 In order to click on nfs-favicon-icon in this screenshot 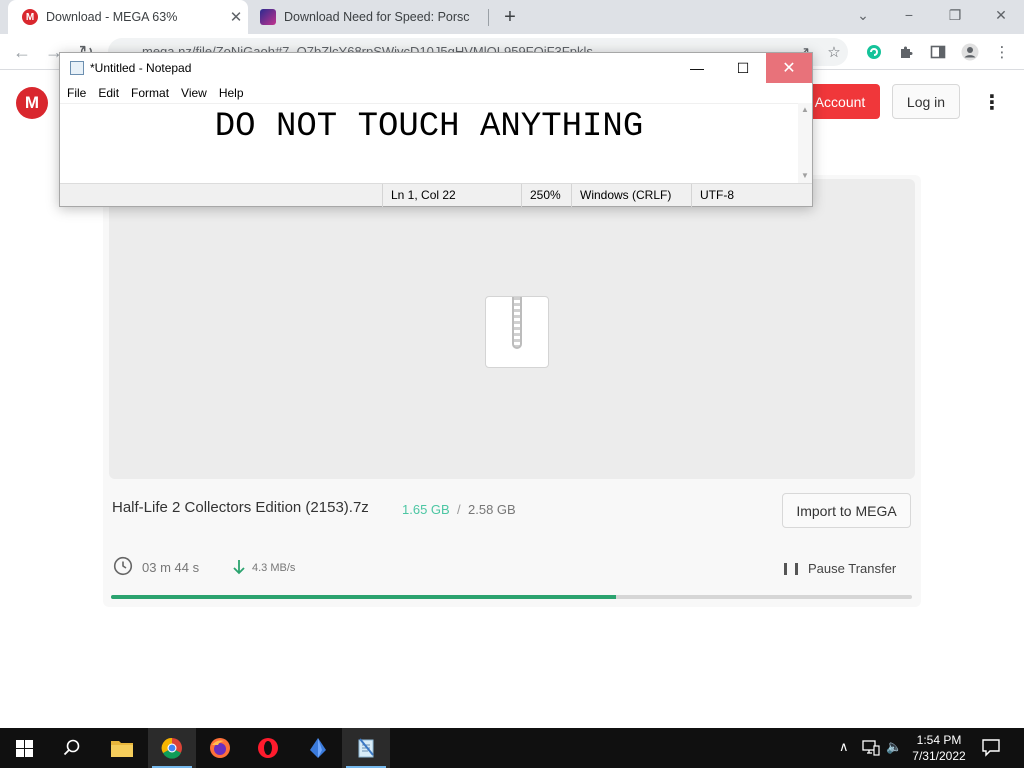, I will do `click(268, 17)`.